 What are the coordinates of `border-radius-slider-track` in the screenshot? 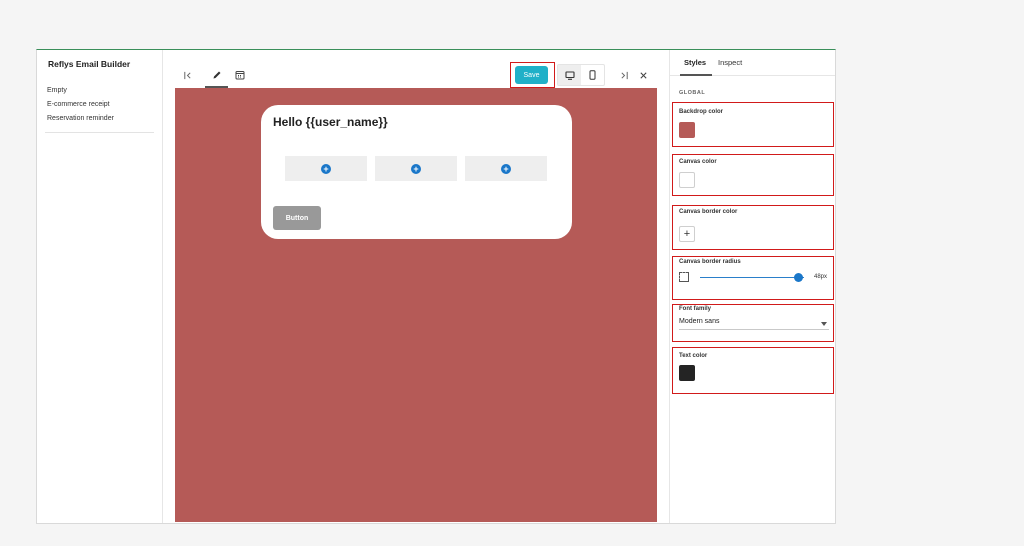 It's located at (752, 277).